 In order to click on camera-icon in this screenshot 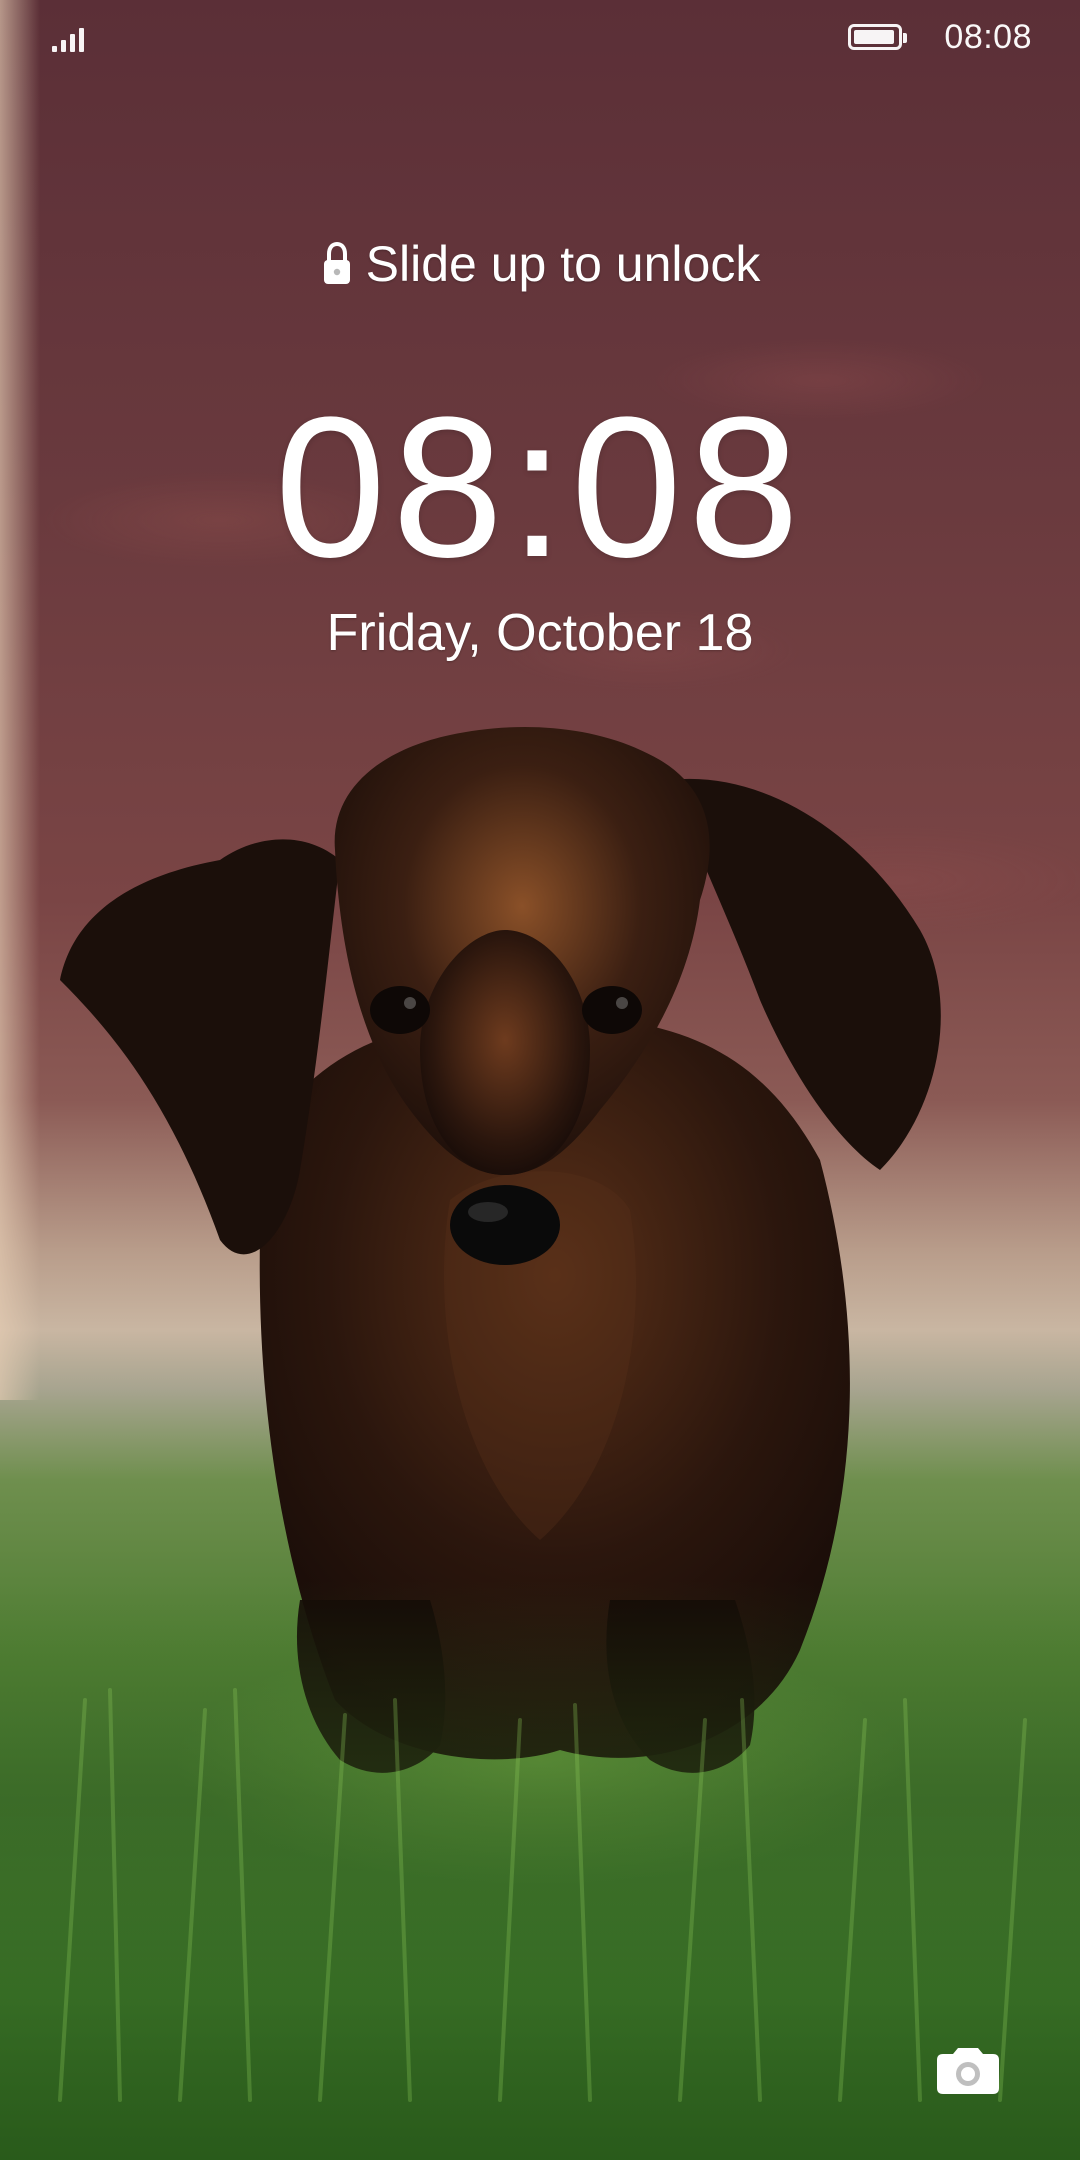, I will do `click(968, 2071)`.